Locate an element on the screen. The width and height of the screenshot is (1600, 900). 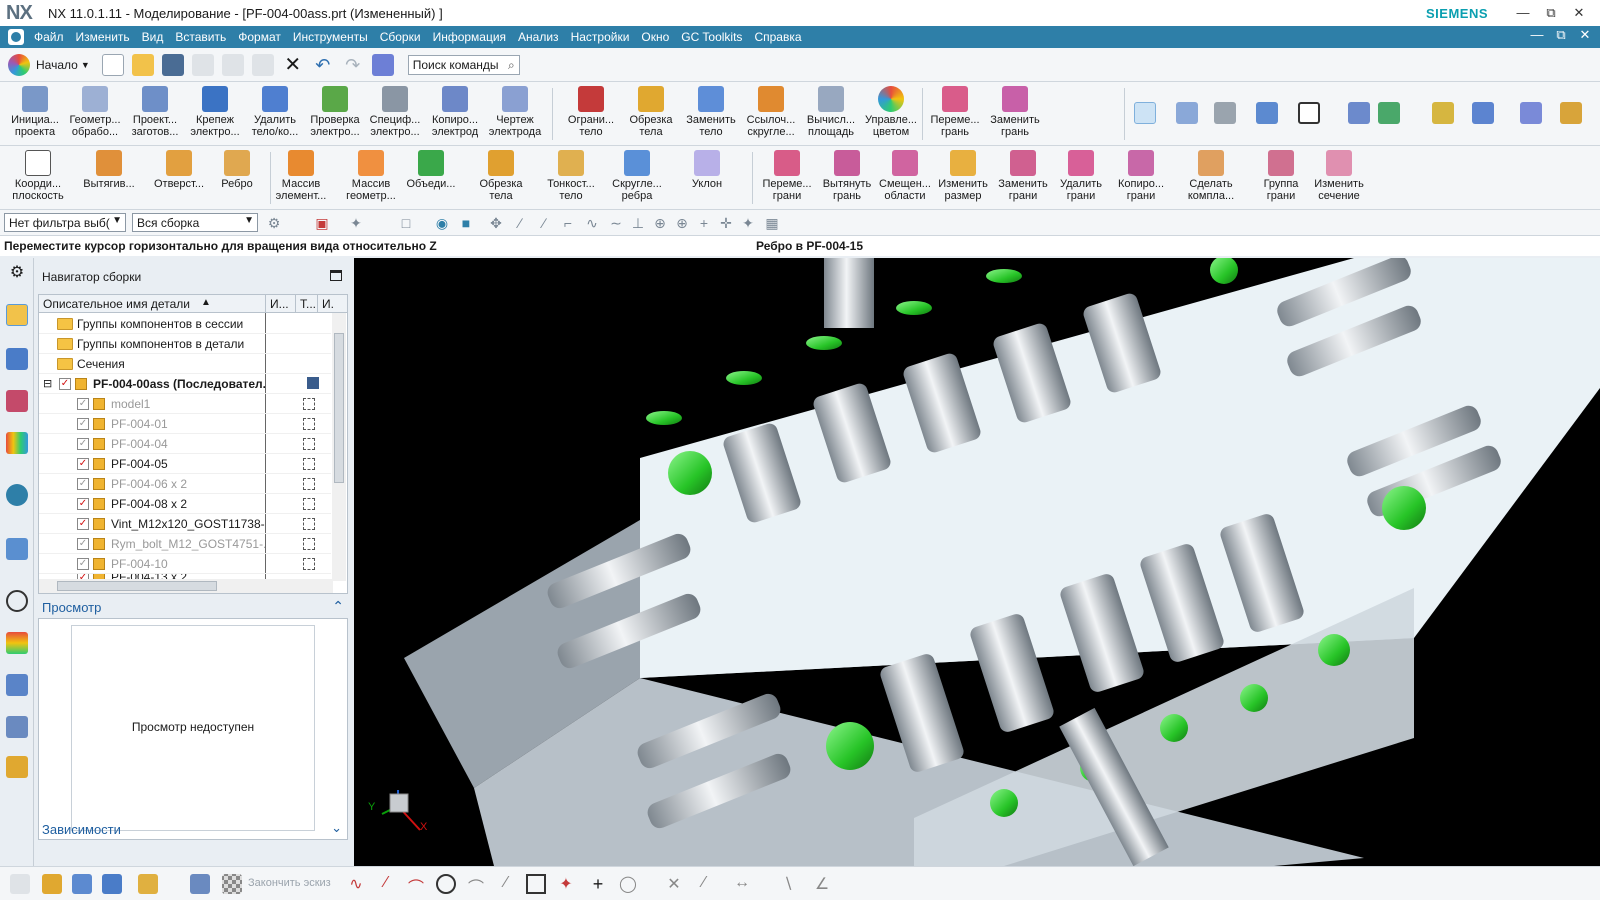
chamfer-icon: ∕ is located at coordinates (506, 884).